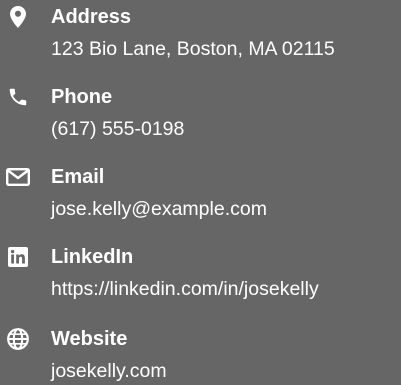  I want to click on website-value: josekelly.com, so click(109, 371).